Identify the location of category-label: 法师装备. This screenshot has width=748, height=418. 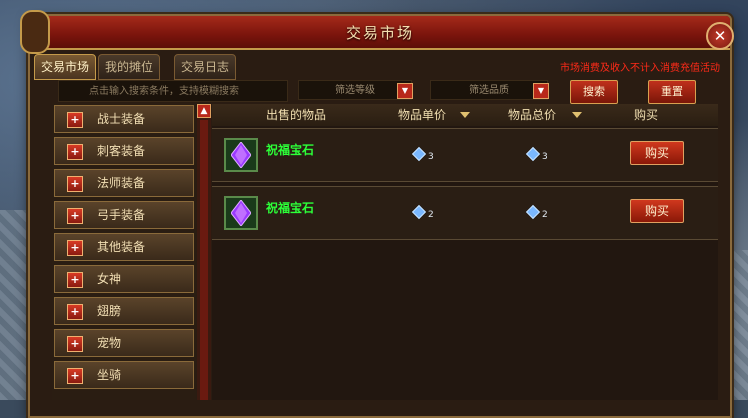
(121, 183).